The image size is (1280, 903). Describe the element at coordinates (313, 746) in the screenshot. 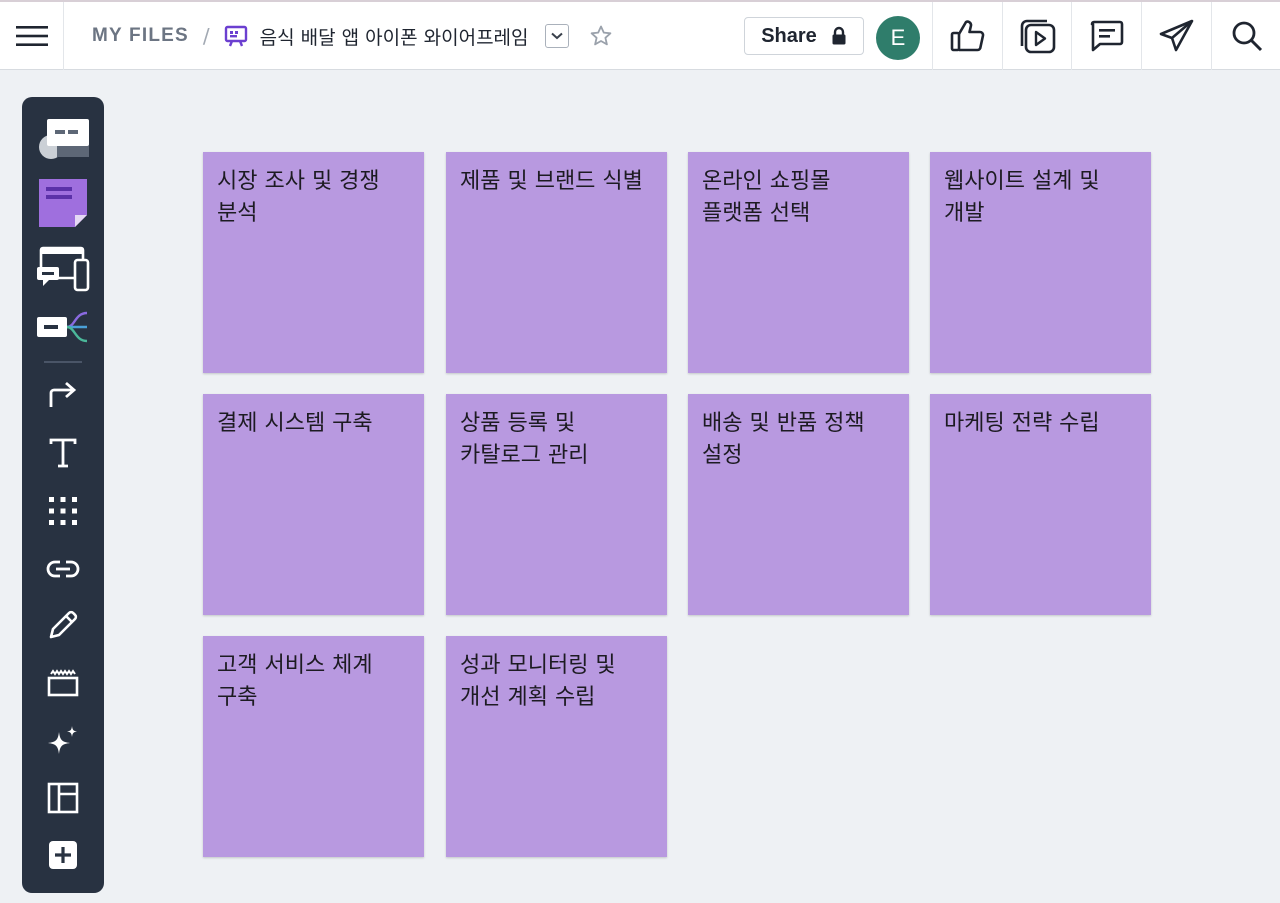

I see `sticky-note: 고객 서비스 체계 구축` at that location.